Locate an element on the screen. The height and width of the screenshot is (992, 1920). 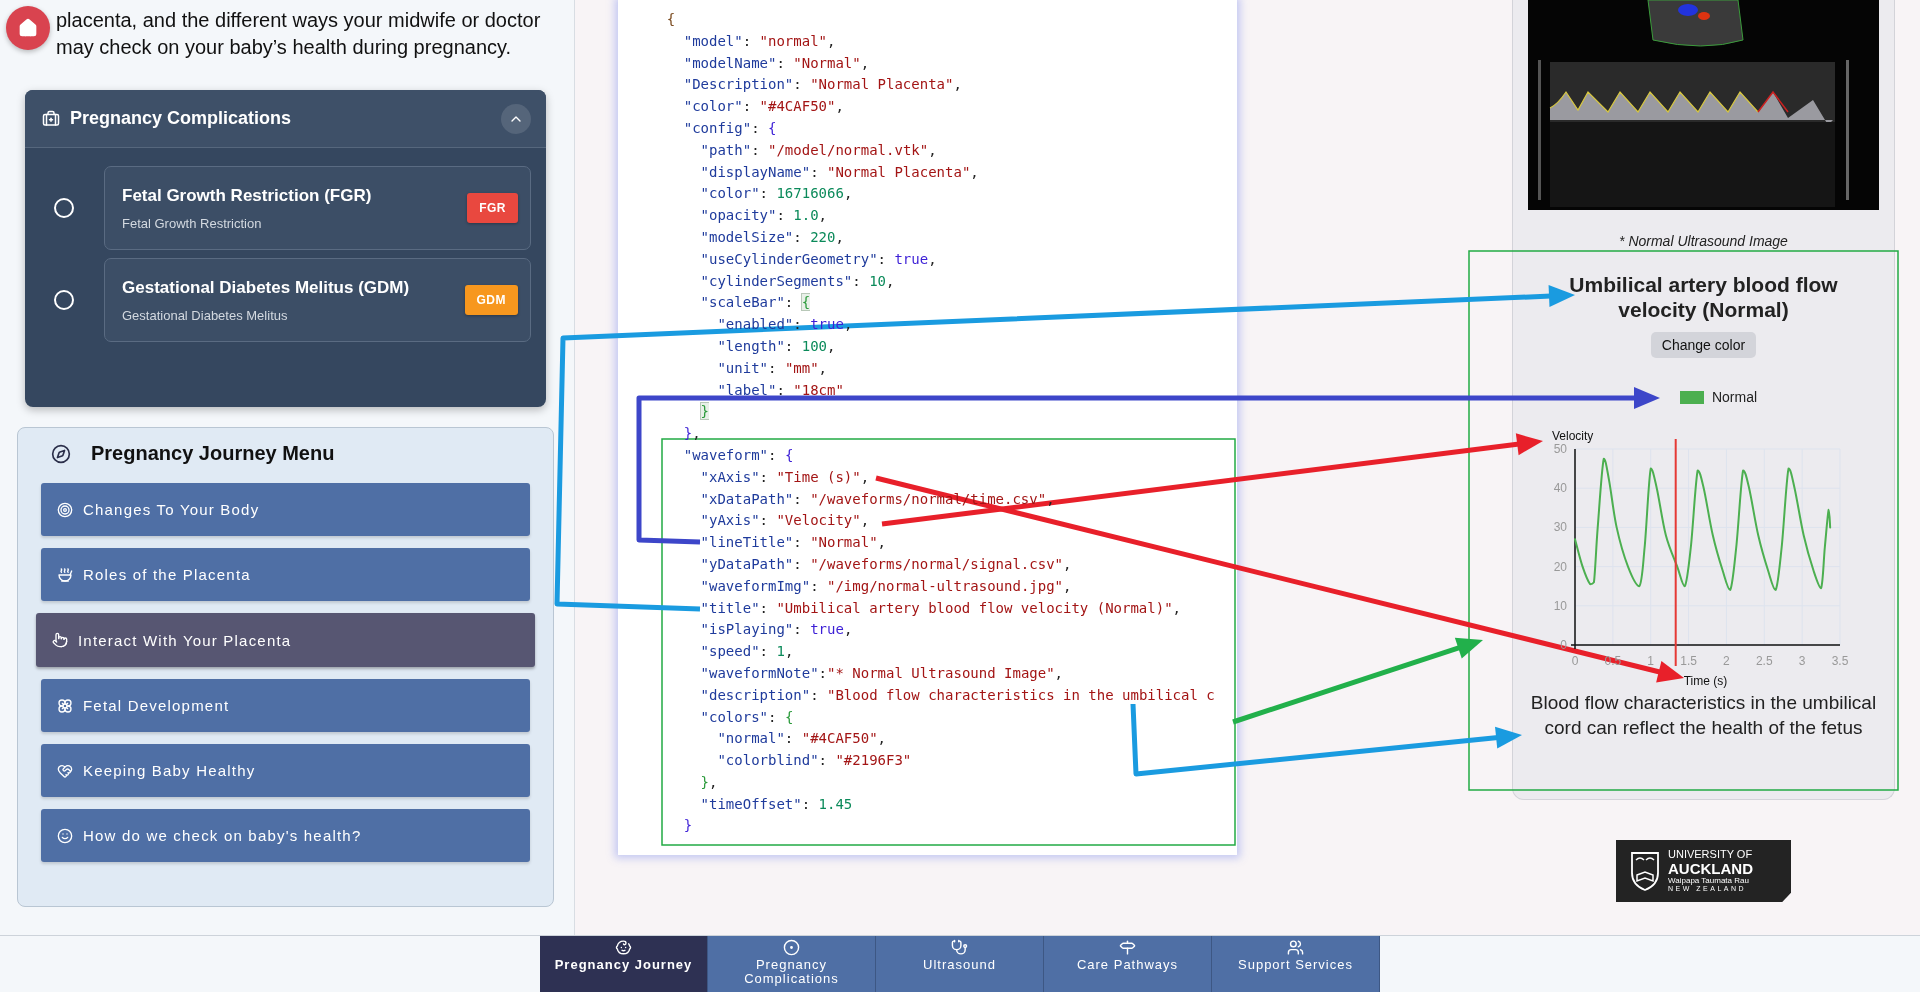
code-line: } is located at coordinates (687, 826).